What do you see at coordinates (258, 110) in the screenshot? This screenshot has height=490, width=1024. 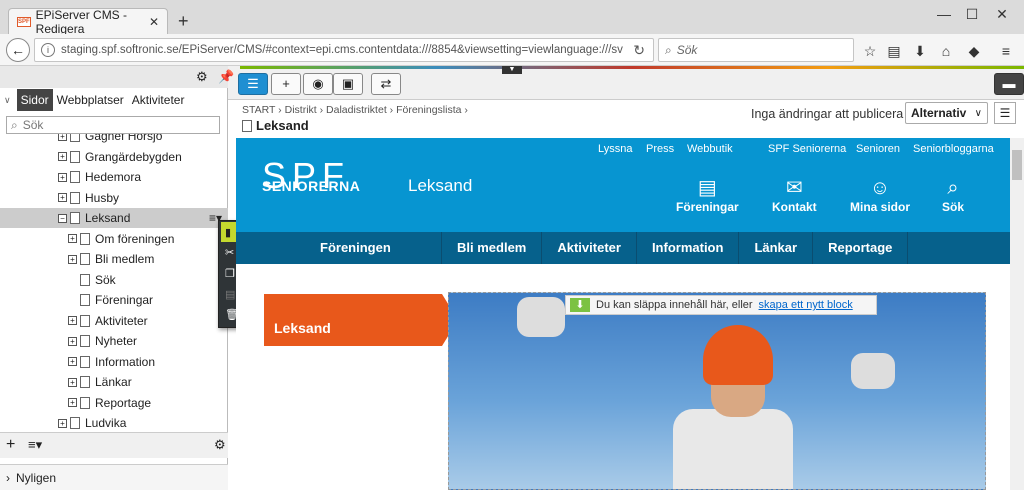 I see `breadcrumb-item: START` at bounding box center [258, 110].